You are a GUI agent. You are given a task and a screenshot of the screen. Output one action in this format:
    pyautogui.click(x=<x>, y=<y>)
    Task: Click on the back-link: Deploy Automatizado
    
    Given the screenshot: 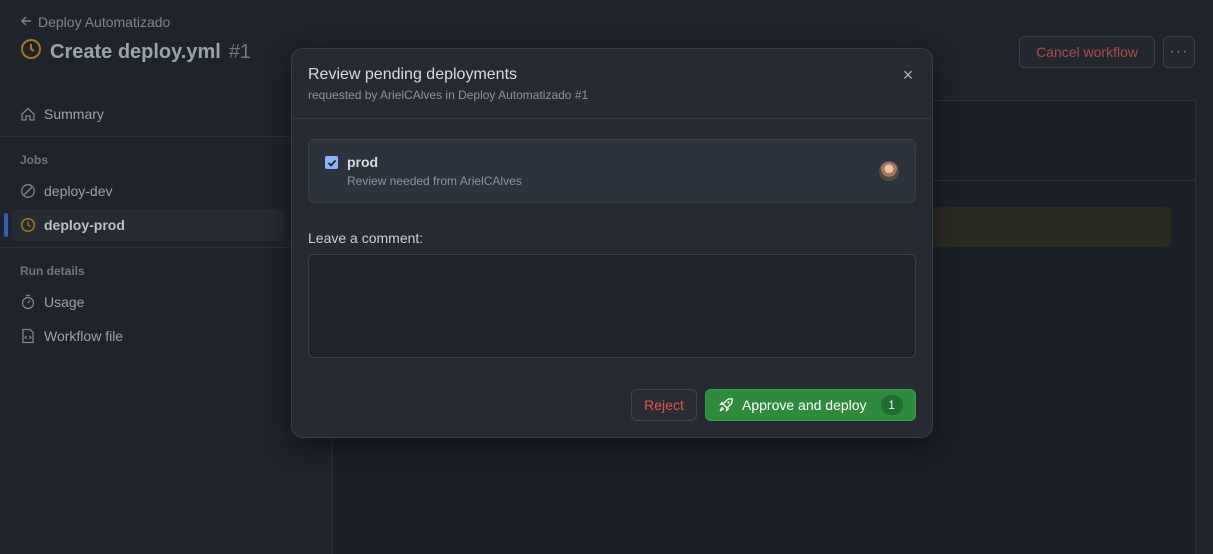 What is the action you would take?
    pyautogui.click(x=95, y=22)
    